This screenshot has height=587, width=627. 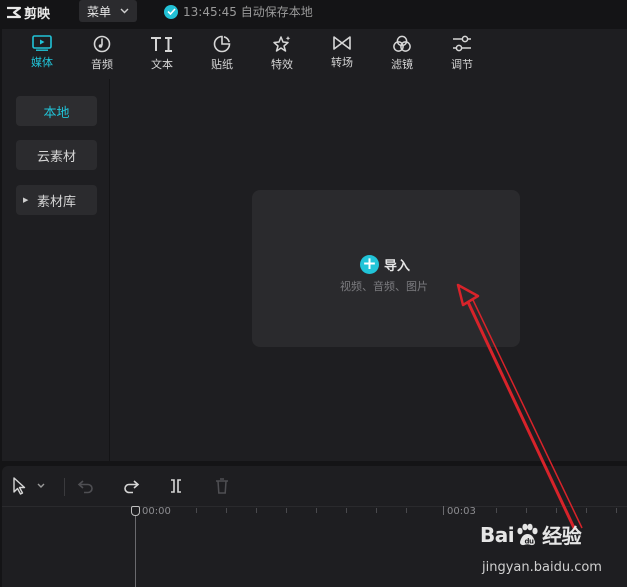 What do you see at coordinates (553, 553) in the screenshot?
I see `baidu-jingyan-watermark: Bai du 经验 jingyan.baidu.com` at bounding box center [553, 553].